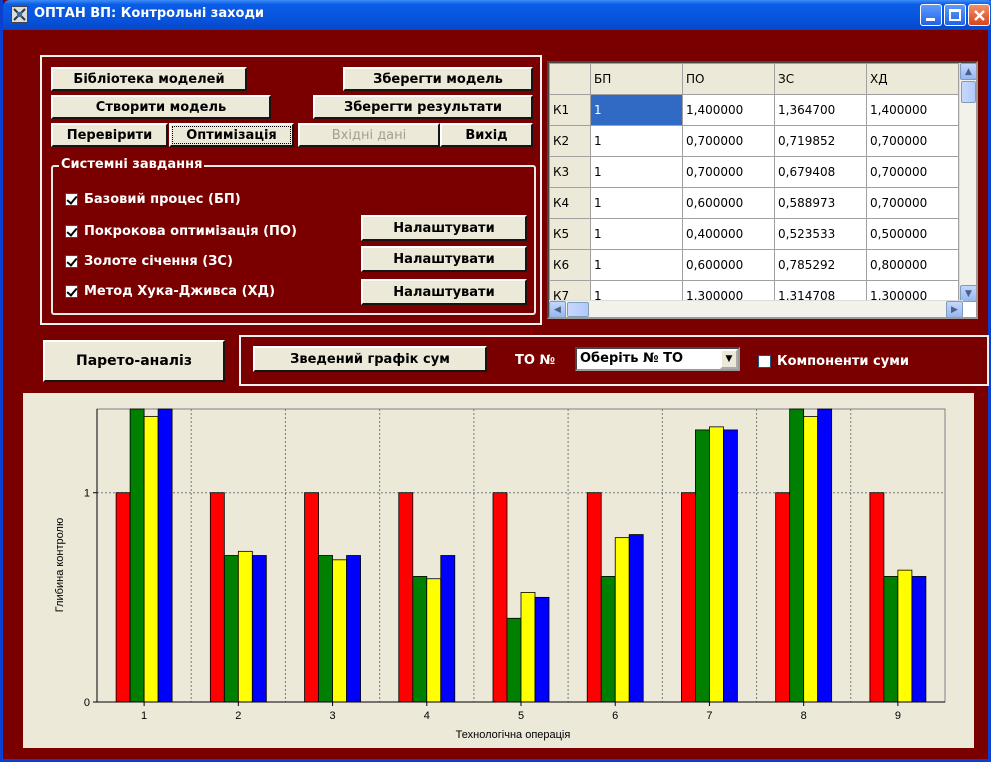 This screenshot has height=762, width=991. Describe the element at coordinates (954, 309) in the screenshot. I see `scroll-right-icon: ▶` at that location.